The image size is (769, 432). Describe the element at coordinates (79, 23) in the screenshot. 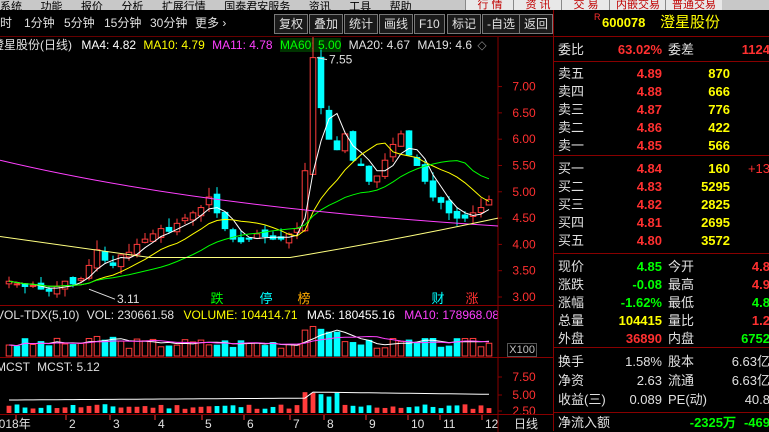

I see `period-5min: 5分钟` at that location.